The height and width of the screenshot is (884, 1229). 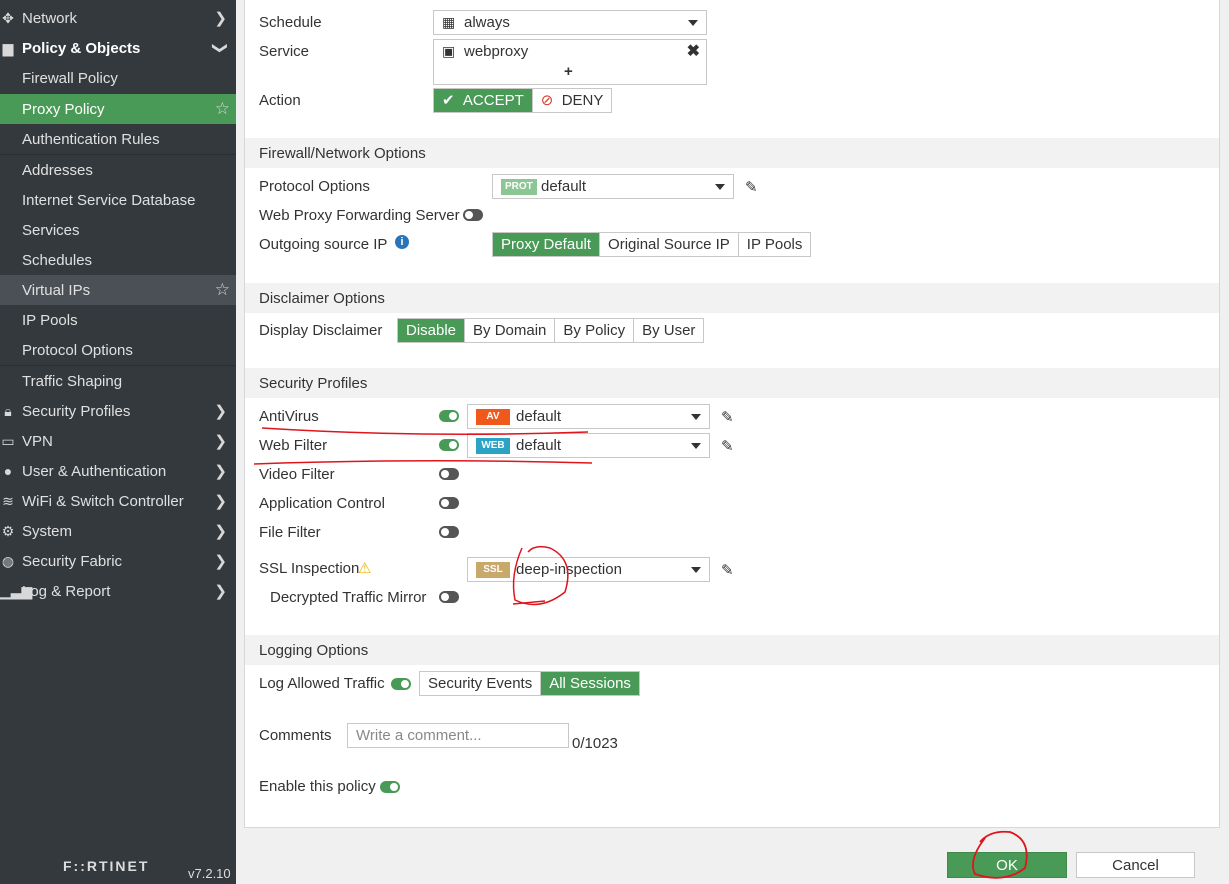 I want to click on enable-policy-toggle, so click(x=390, y=787).